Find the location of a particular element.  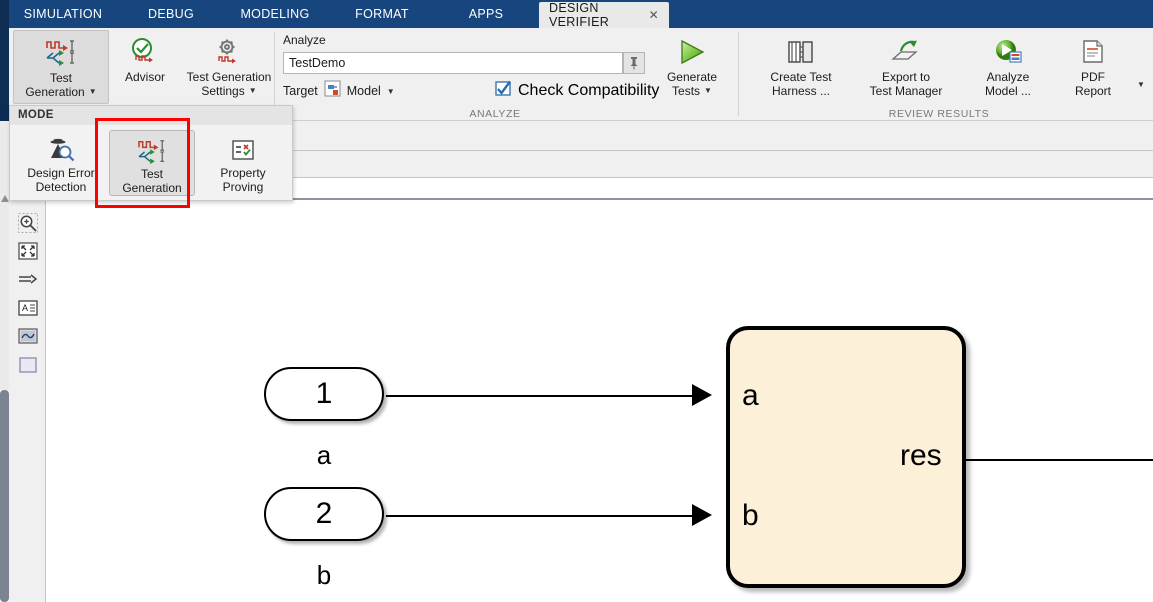

advisor-button: Advisor is located at coordinates (145, 67).